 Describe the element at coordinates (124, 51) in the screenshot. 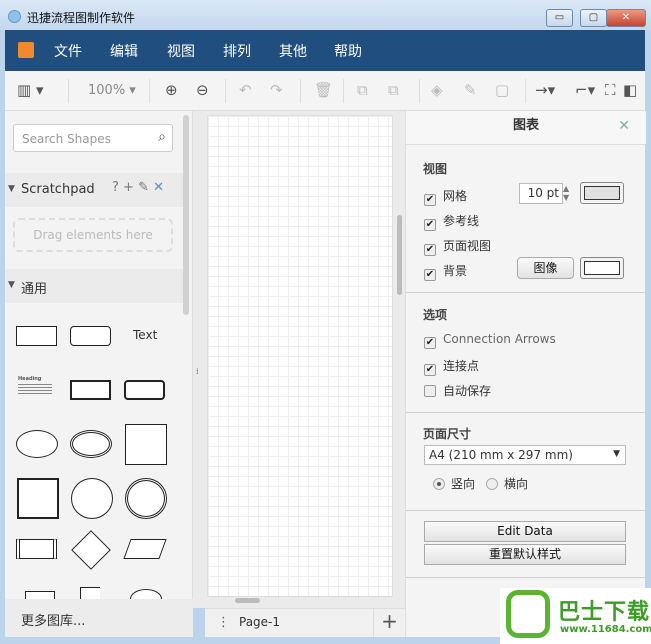

I see `menu-edit: 编辑` at that location.